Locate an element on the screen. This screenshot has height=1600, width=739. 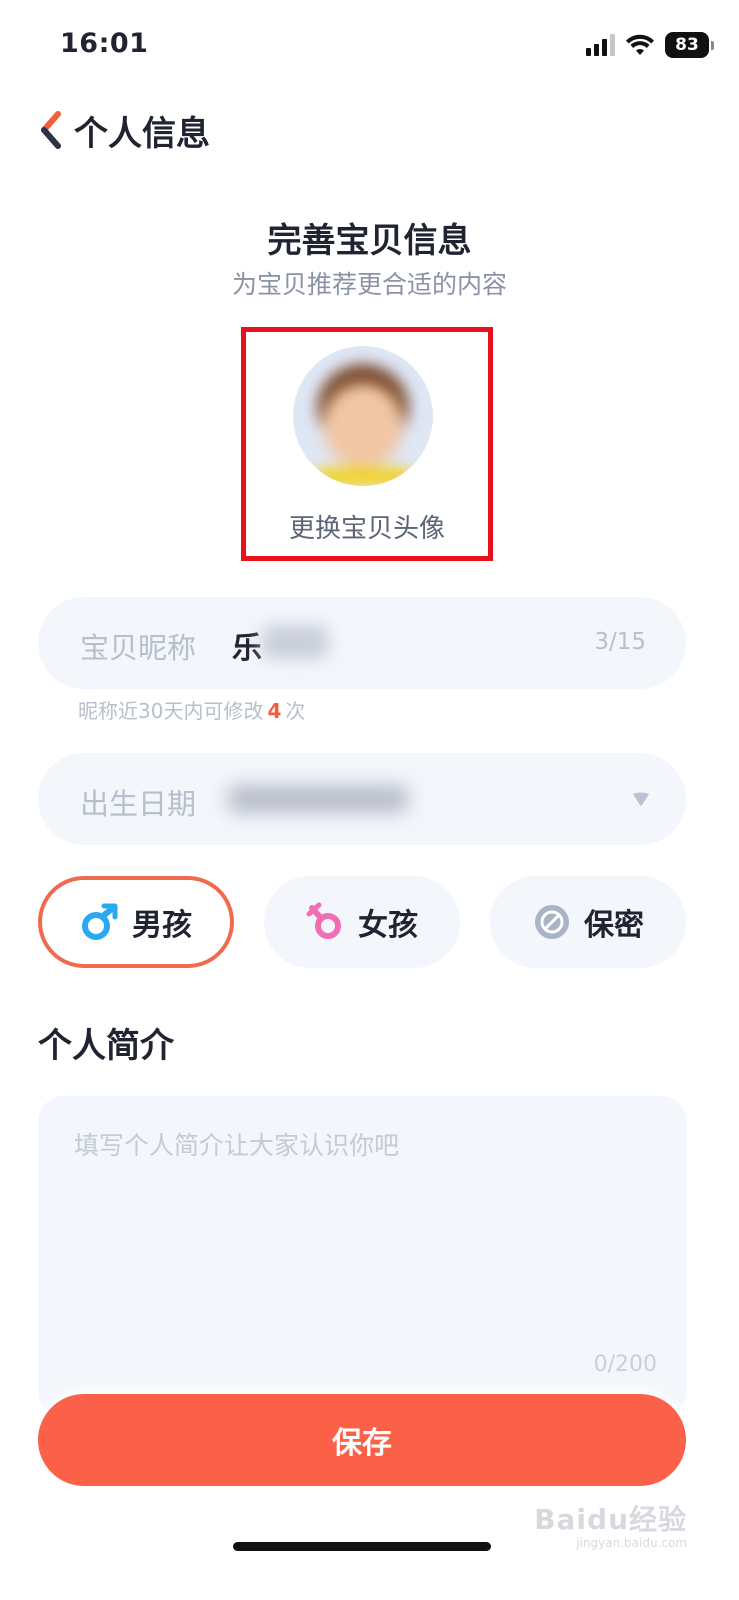
watermark: Baidu经验 jingyan.baidu.com is located at coordinates (610, 1524).